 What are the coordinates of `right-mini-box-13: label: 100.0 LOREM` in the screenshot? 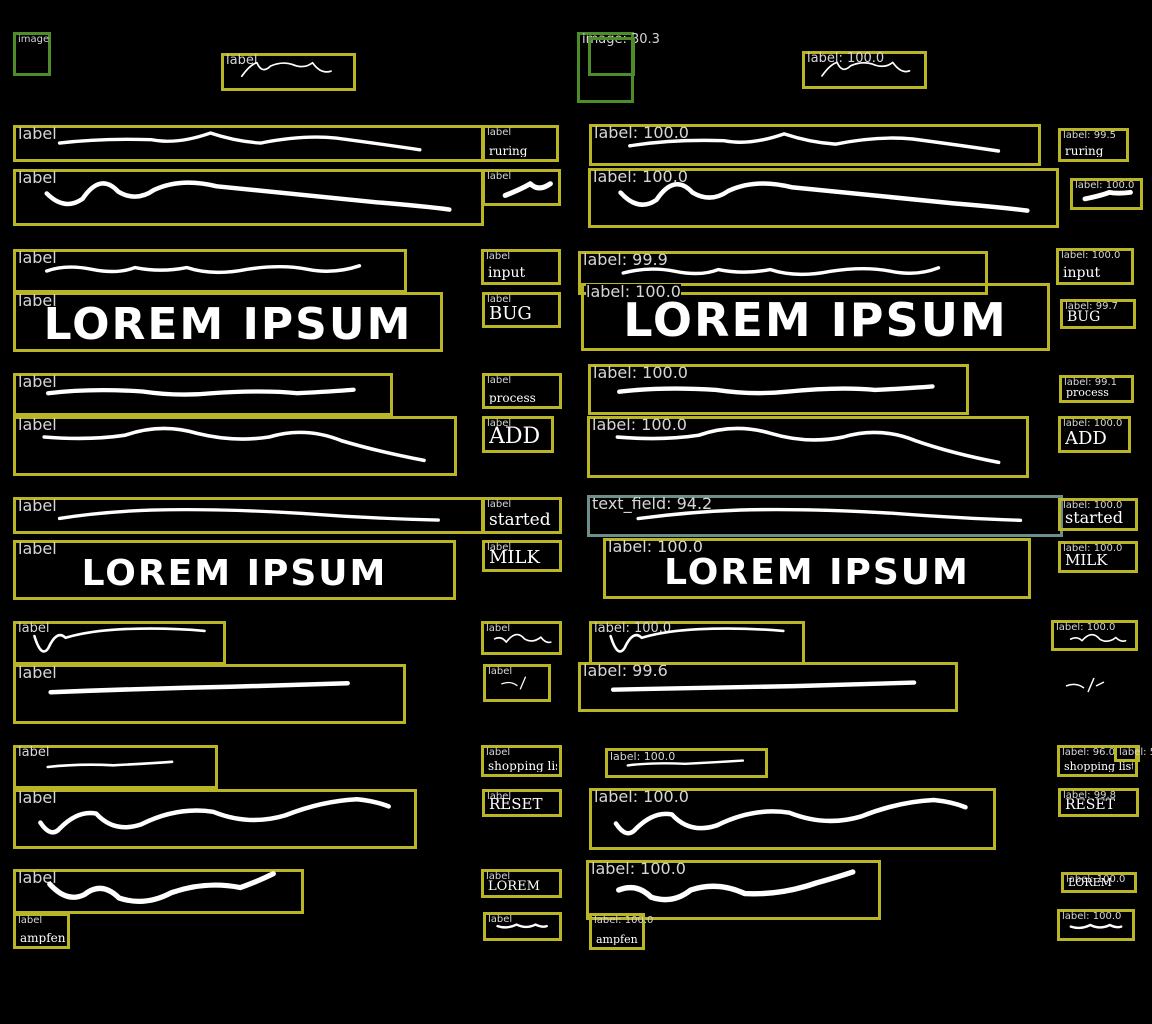 It's located at (1099, 882).